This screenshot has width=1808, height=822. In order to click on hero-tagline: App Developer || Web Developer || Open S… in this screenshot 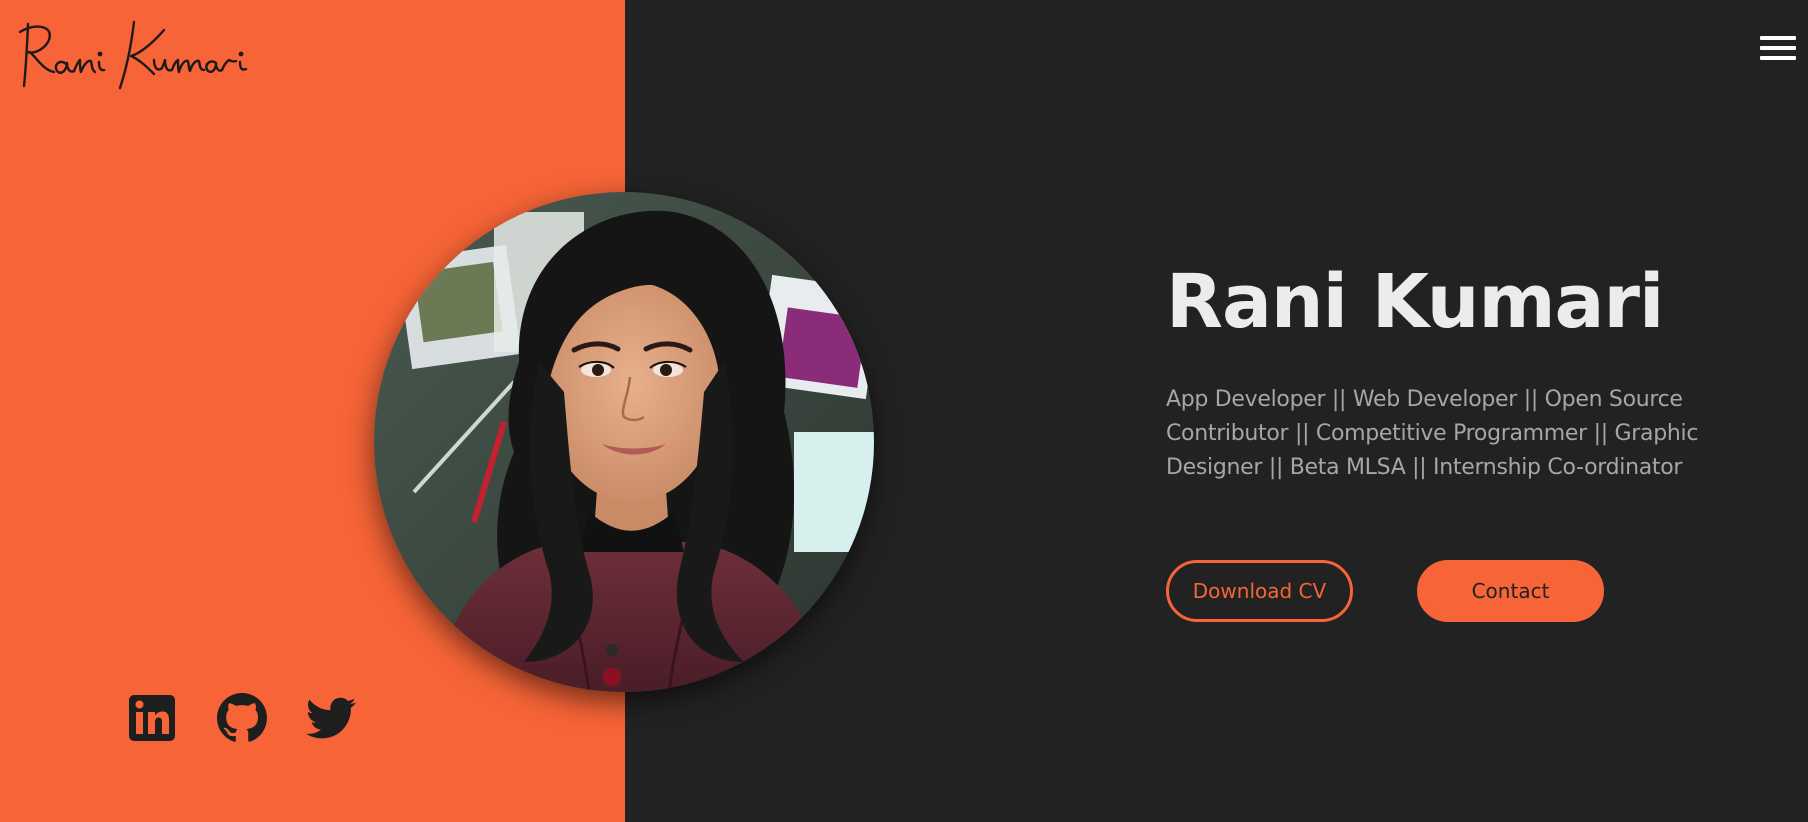, I will do `click(1432, 433)`.